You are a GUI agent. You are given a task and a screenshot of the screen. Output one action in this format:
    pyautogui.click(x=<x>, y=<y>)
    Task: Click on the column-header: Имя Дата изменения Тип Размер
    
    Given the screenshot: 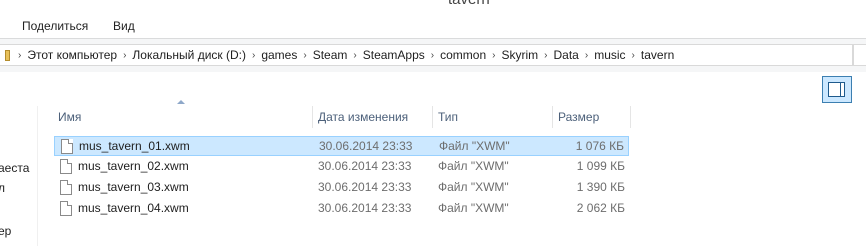 What is the action you would take?
    pyautogui.click(x=342, y=117)
    